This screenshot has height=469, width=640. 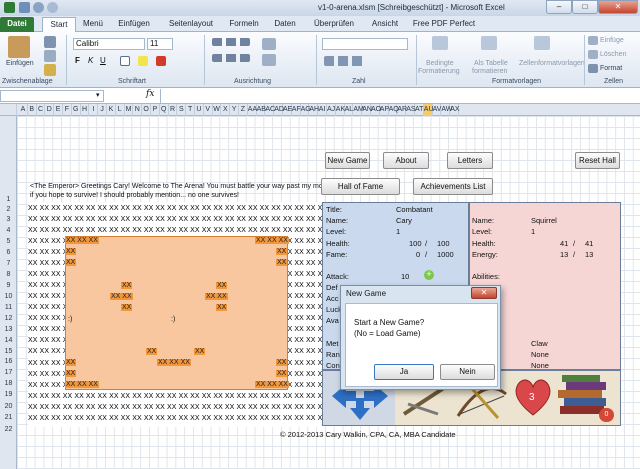 What do you see at coordinates (58, 110) in the screenshot?
I see `column-header: E` at bounding box center [58, 110].